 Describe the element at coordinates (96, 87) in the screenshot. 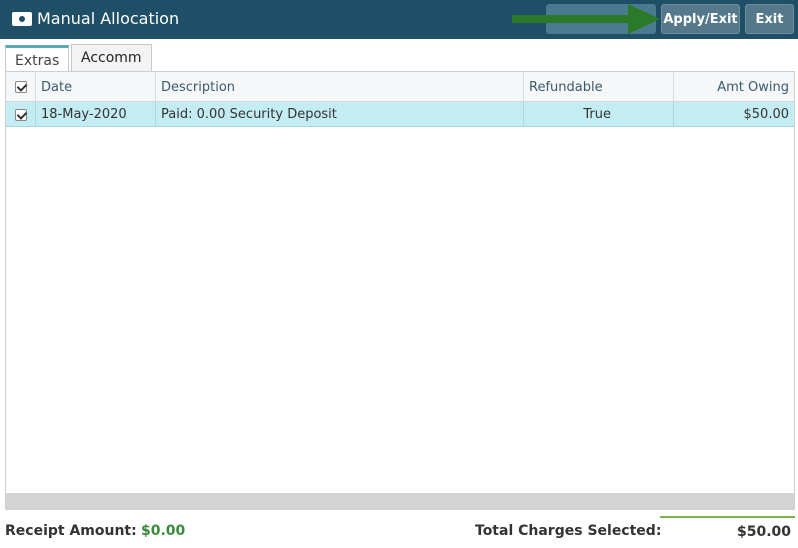

I see `column-header-date: Date` at that location.